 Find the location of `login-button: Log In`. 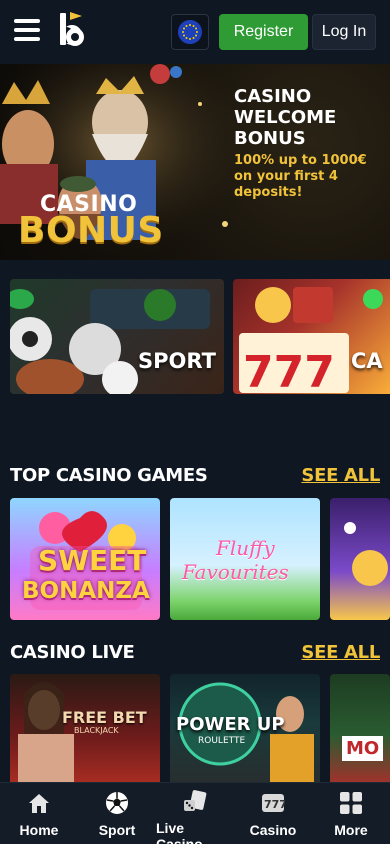

login-button: Log In is located at coordinates (344, 32).